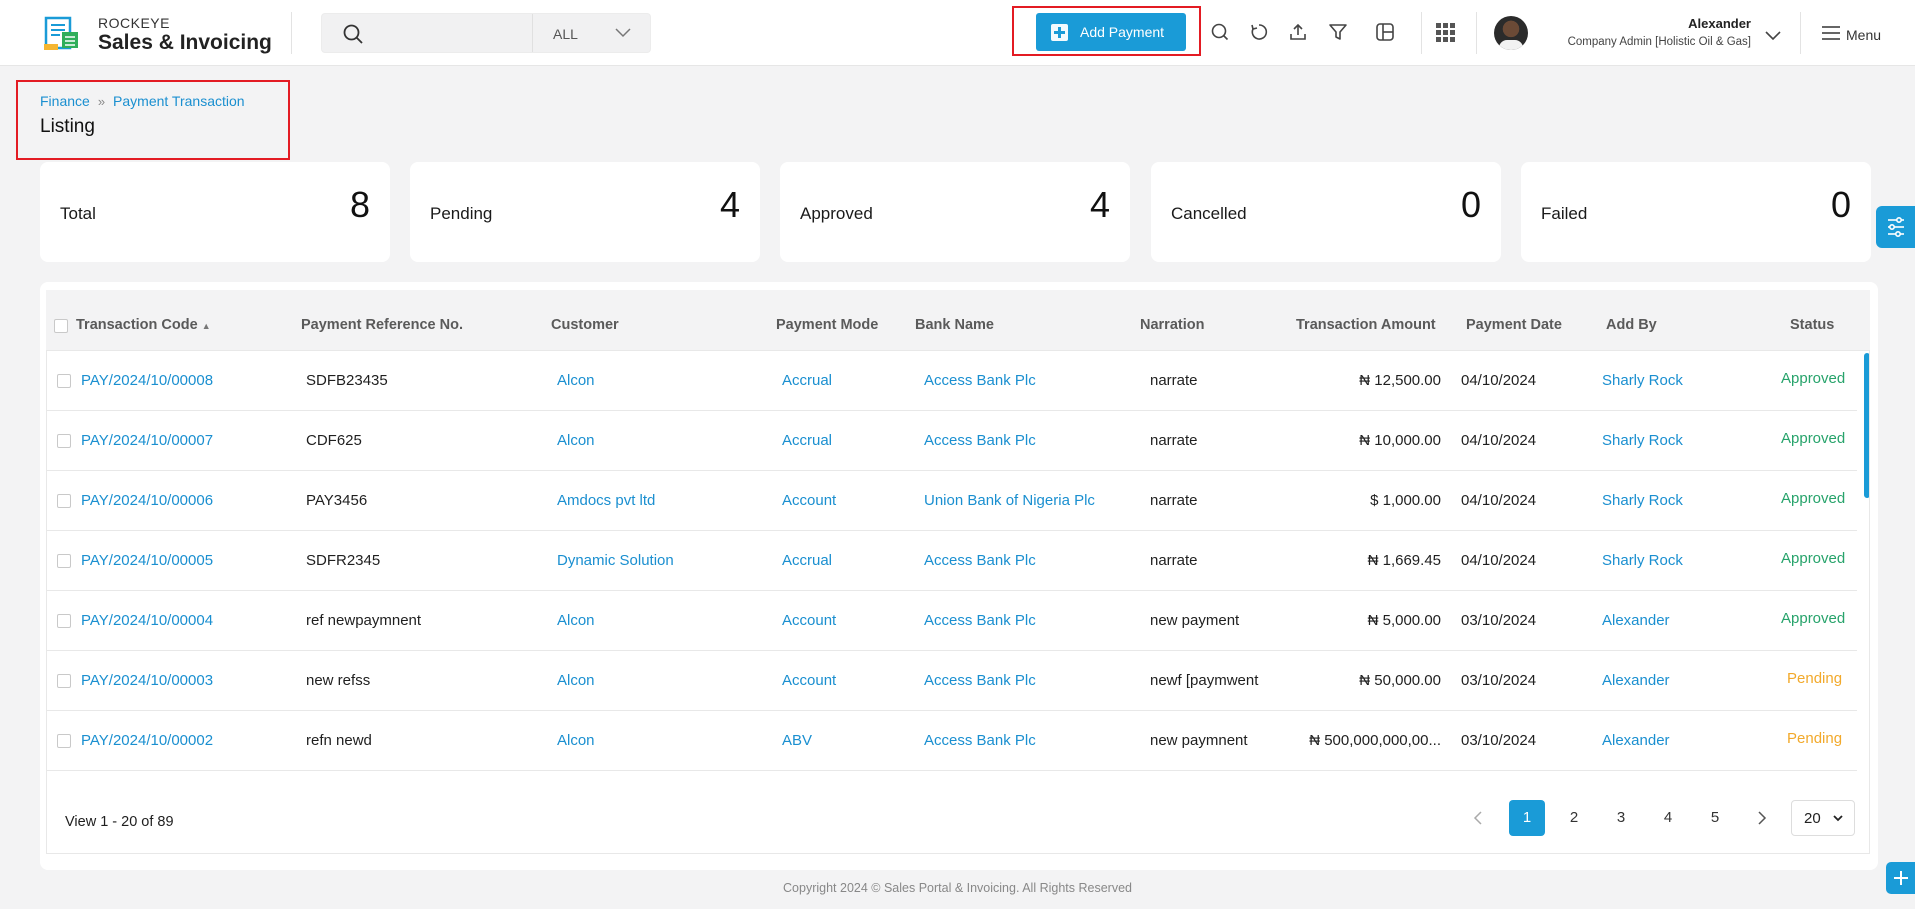 The image size is (1915, 909). I want to click on quick-add-button, so click(1900, 878).